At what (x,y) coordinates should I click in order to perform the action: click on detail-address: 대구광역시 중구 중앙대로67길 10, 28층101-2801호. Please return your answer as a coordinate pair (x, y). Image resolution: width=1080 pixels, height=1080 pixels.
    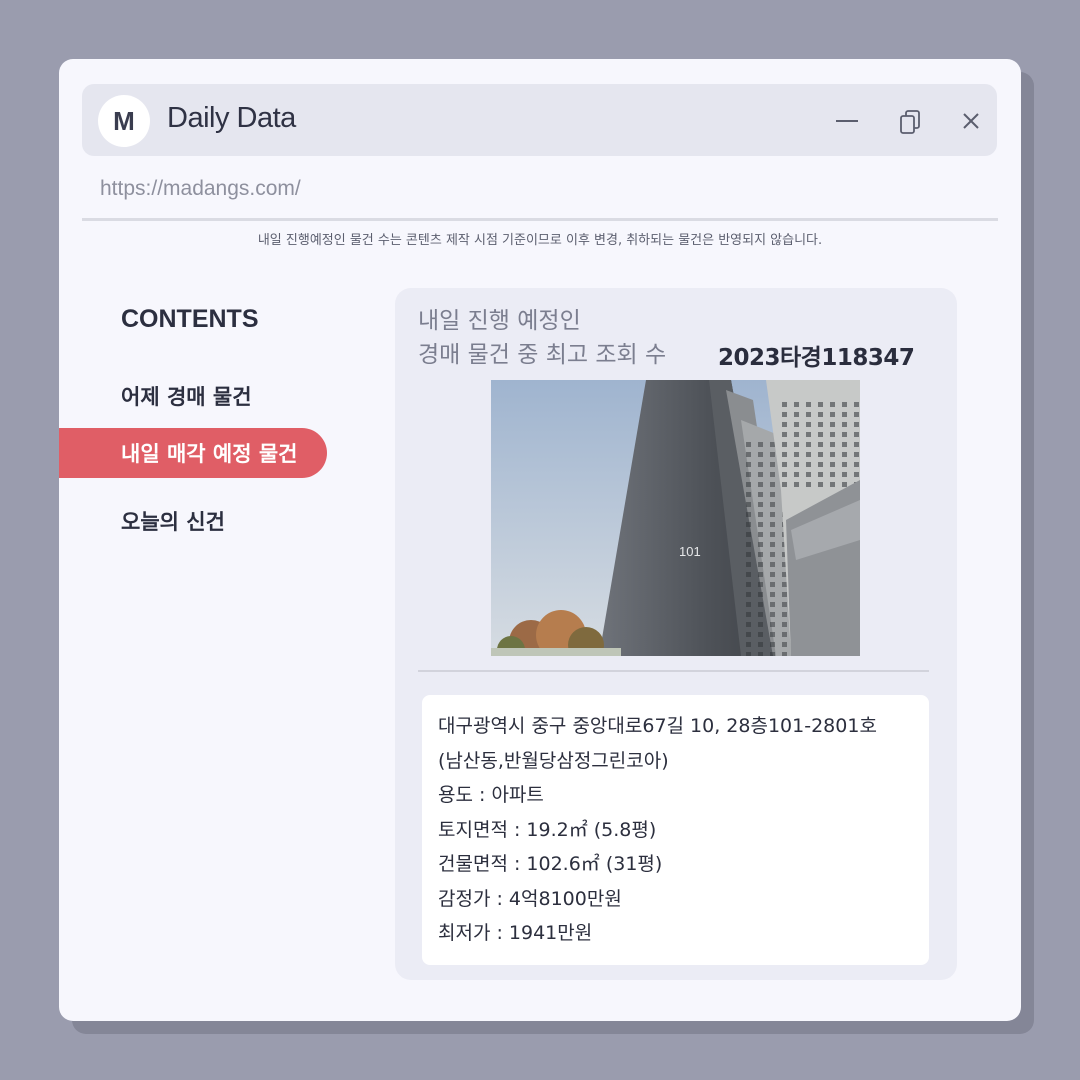
    Looking at the image, I should click on (657, 726).